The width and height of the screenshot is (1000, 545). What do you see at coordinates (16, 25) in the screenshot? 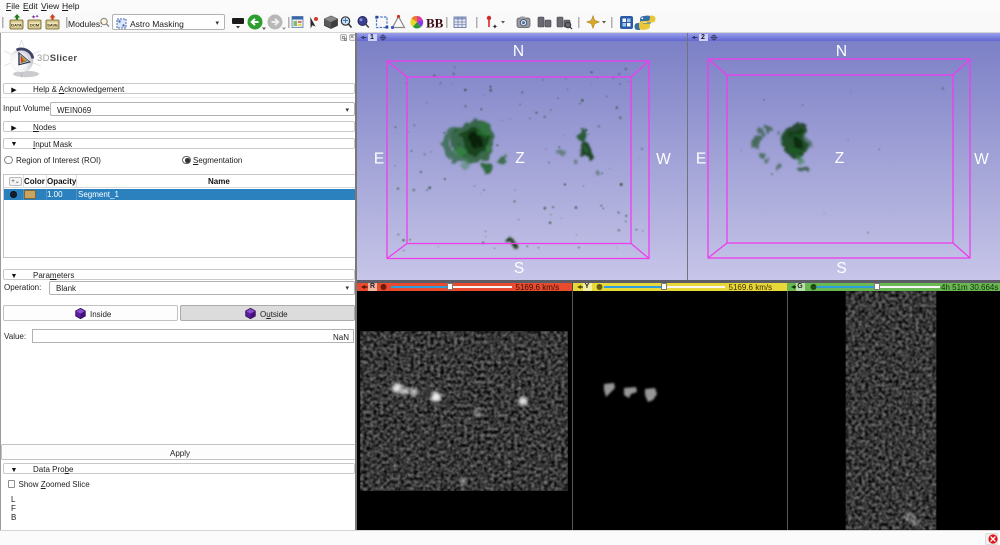
I see `svg-text: DATA` at bounding box center [16, 25].